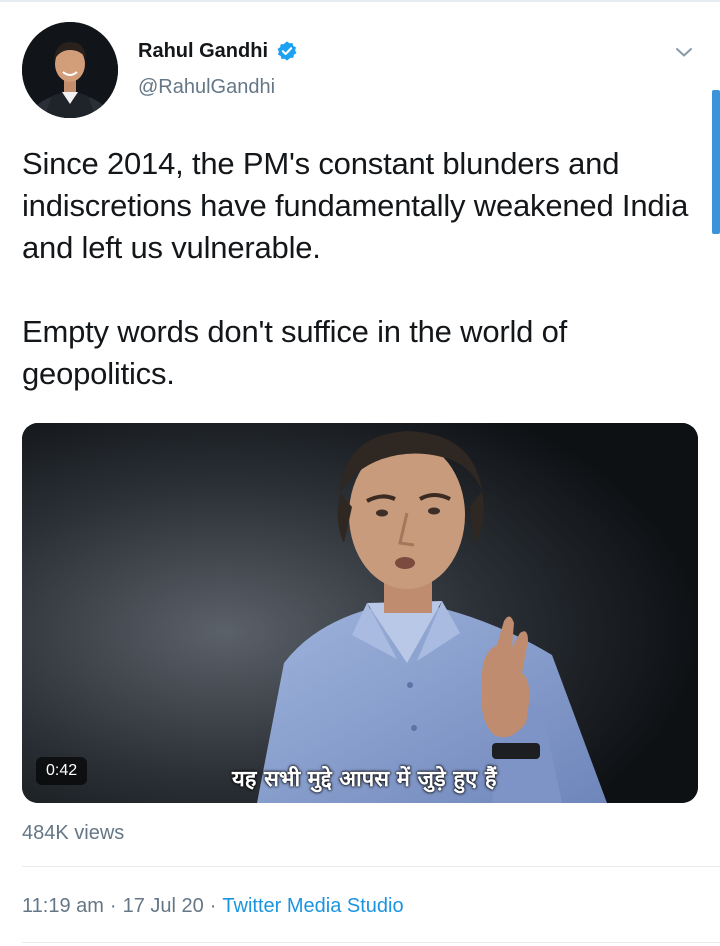 The height and width of the screenshot is (946, 720). Describe the element at coordinates (218, 87) in the screenshot. I see `handle: @RahulGandhi` at that location.